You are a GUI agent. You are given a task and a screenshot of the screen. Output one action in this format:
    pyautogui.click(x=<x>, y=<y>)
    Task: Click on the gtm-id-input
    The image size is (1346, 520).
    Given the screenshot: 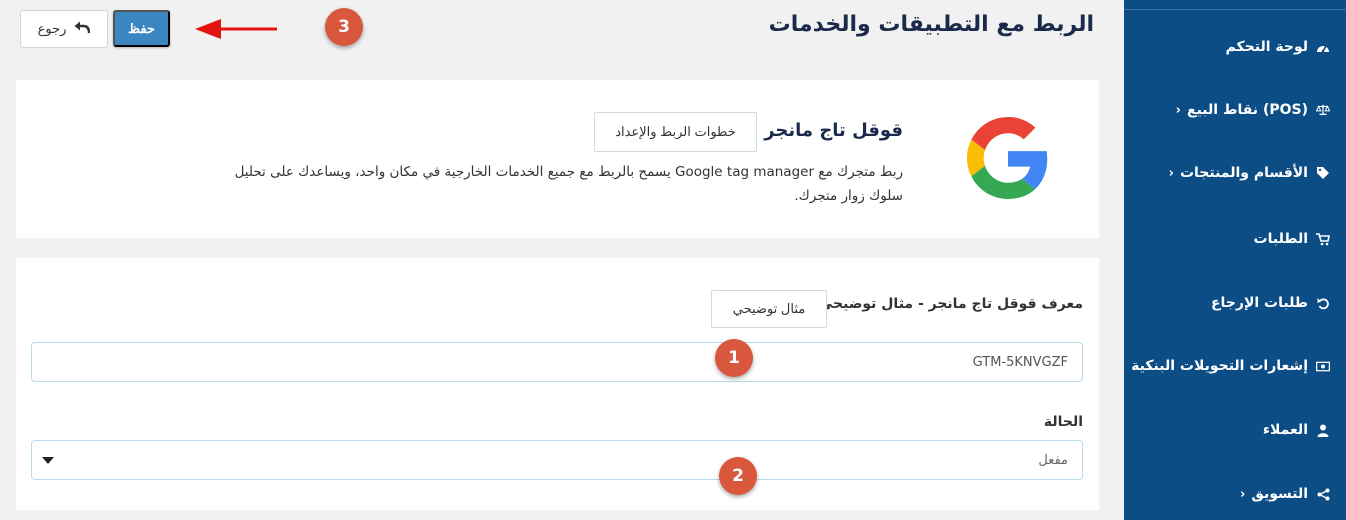 What is the action you would take?
    pyautogui.click(x=557, y=362)
    